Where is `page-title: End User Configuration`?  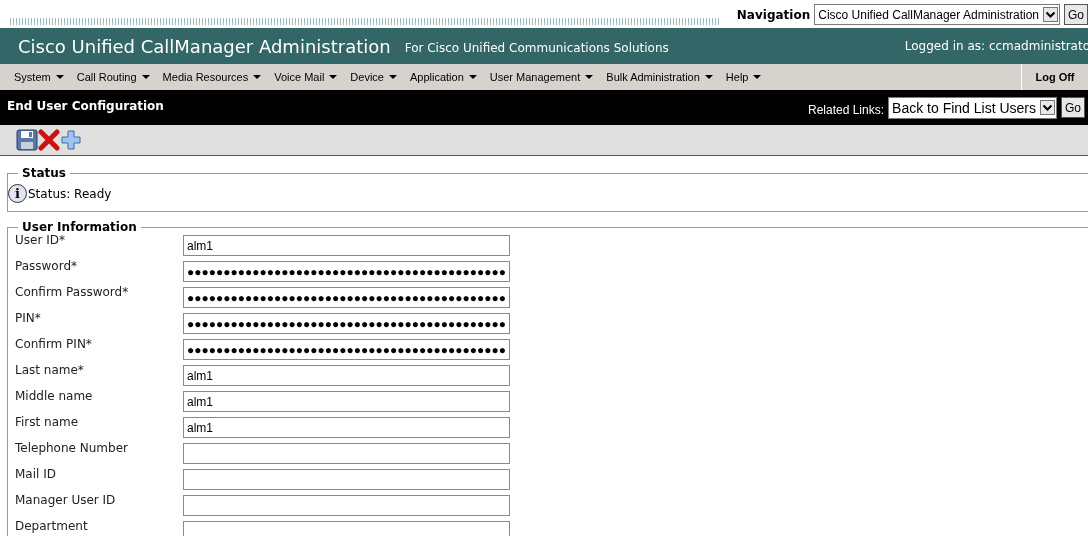
page-title: End User Configuration is located at coordinates (85, 106).